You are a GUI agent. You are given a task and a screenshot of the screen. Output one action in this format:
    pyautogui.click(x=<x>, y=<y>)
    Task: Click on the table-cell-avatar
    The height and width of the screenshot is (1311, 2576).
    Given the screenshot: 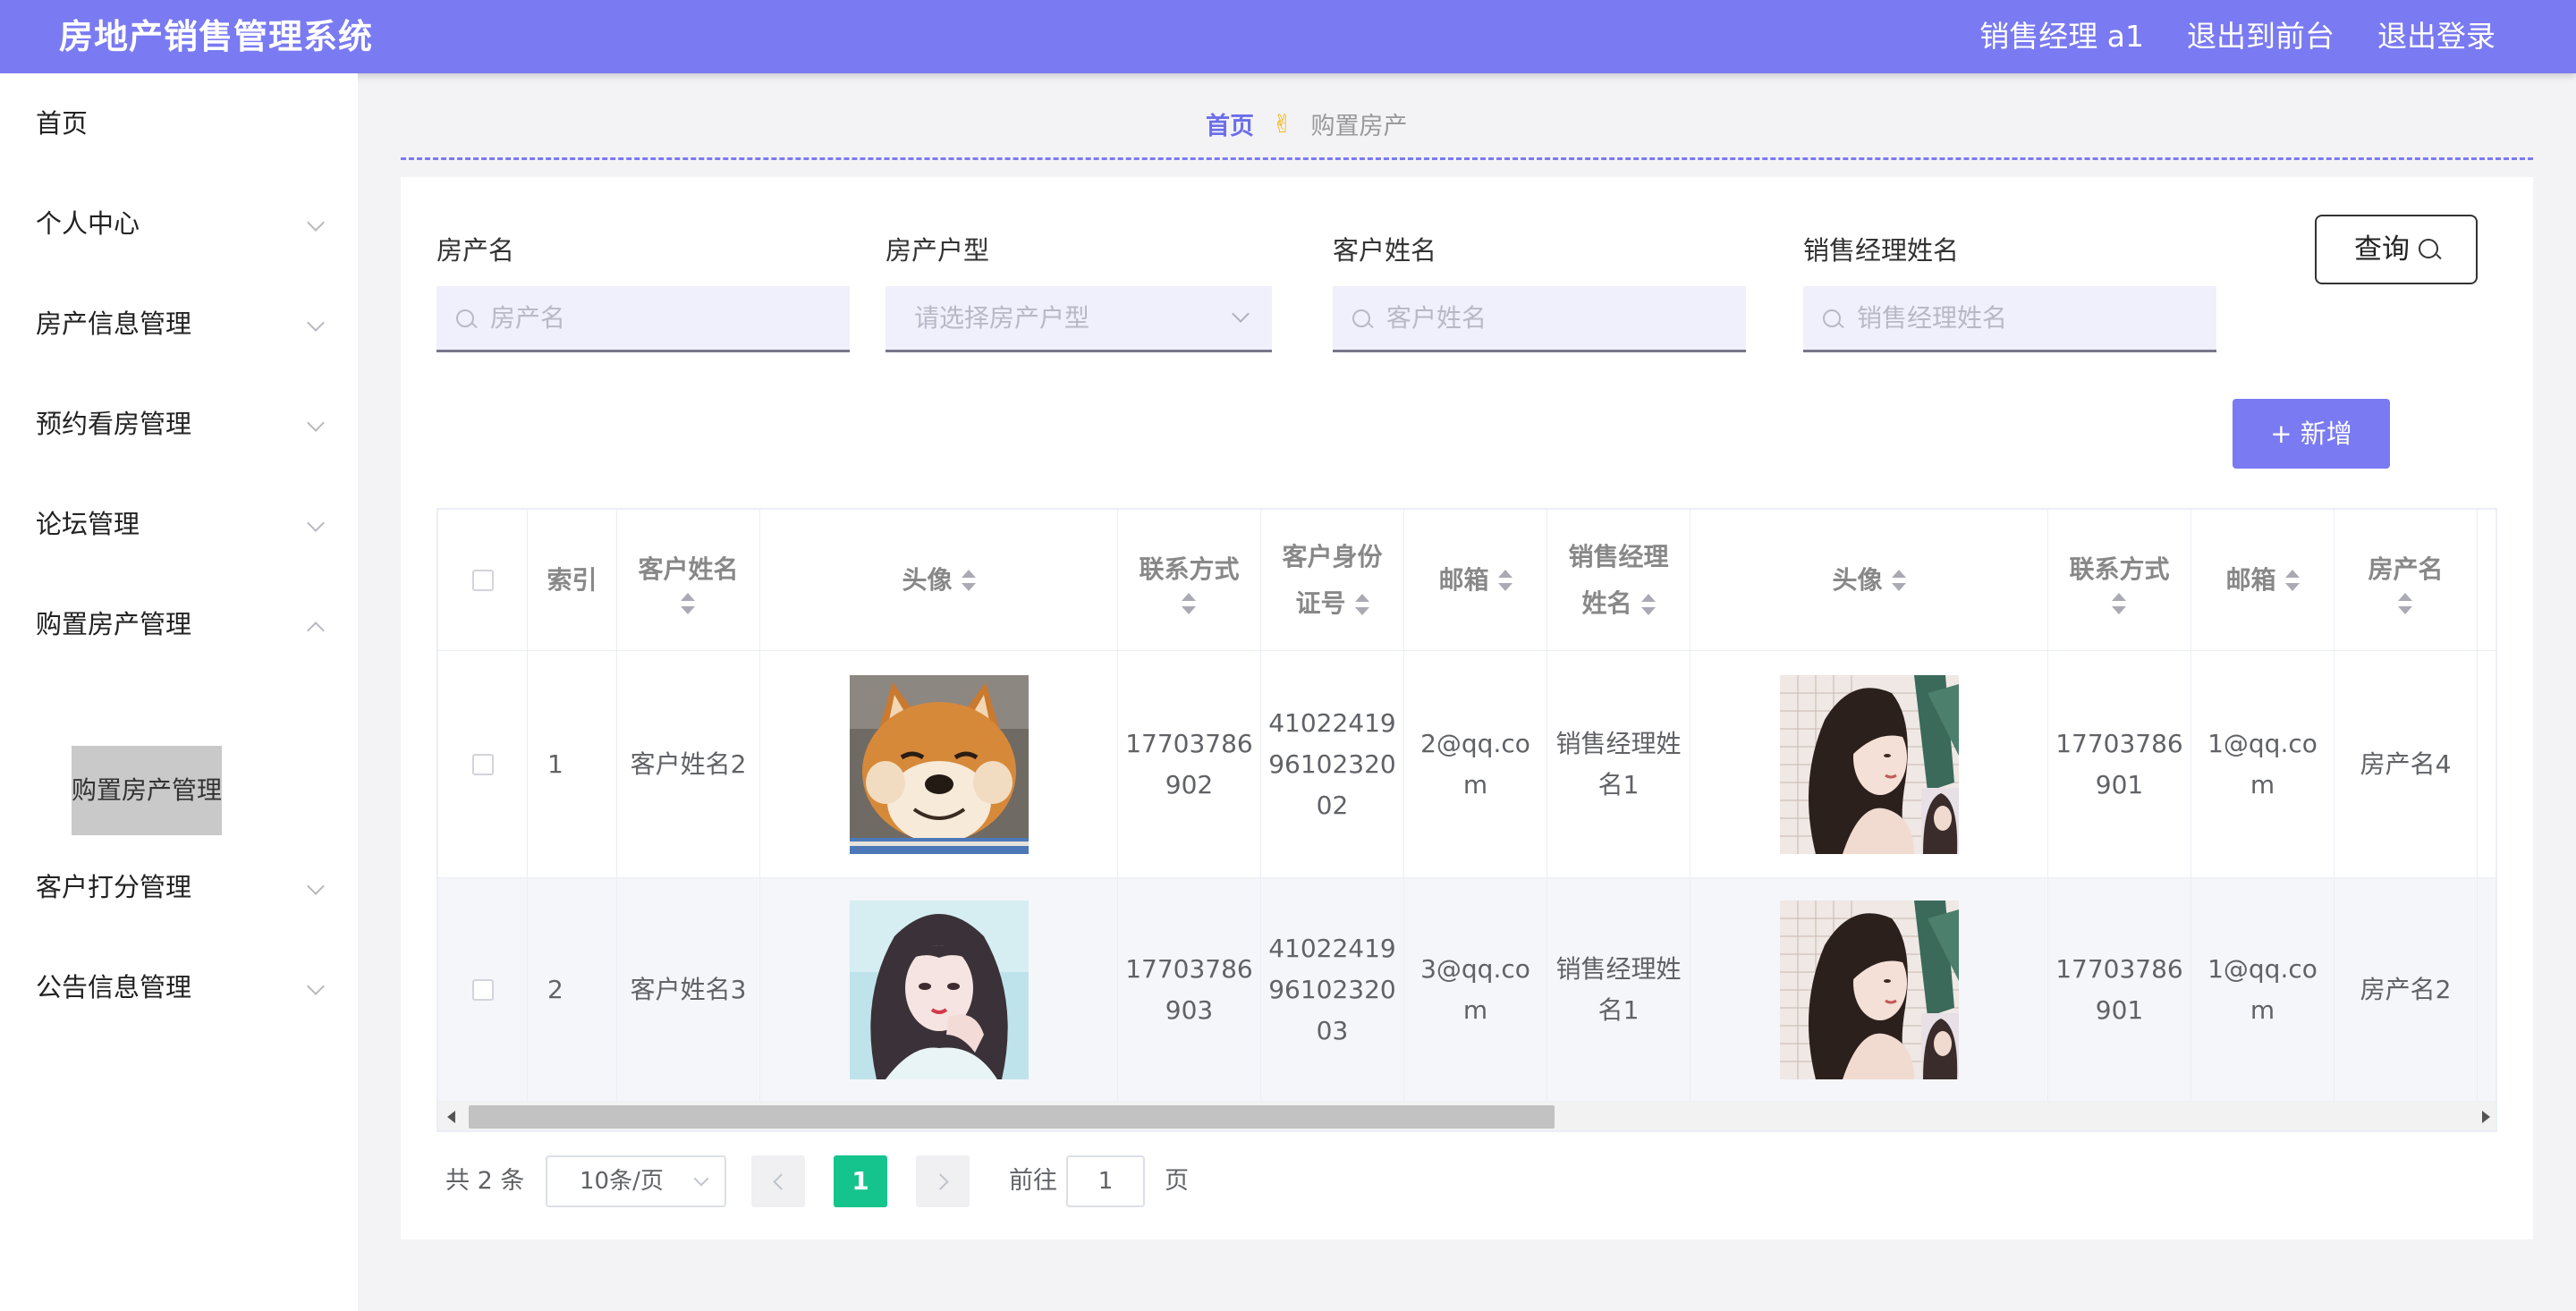 What is the action you would take?
    pyautogui.click(x=939, y=764)
    